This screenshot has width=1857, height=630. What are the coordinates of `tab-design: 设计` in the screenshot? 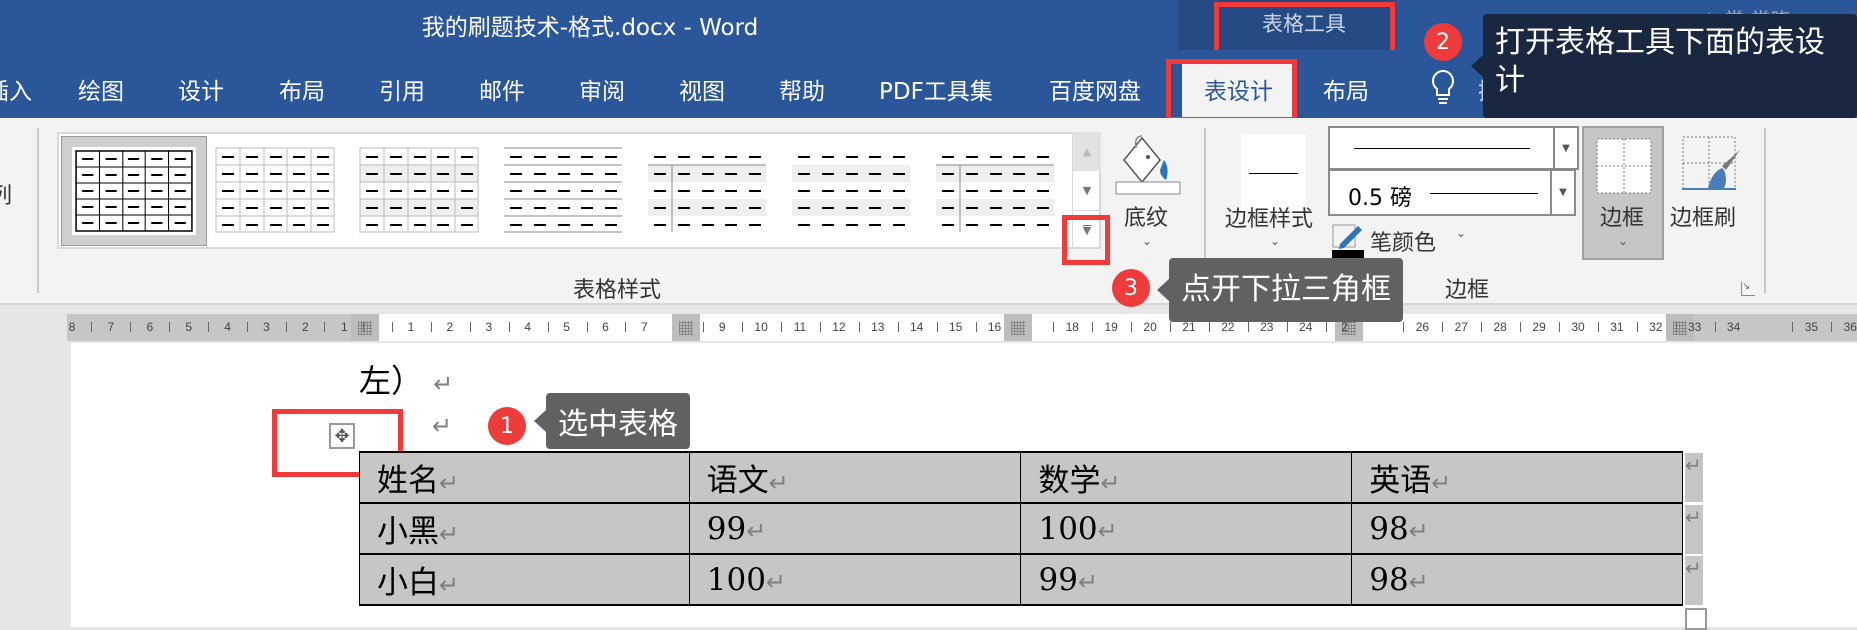 It's located at (201, 89).